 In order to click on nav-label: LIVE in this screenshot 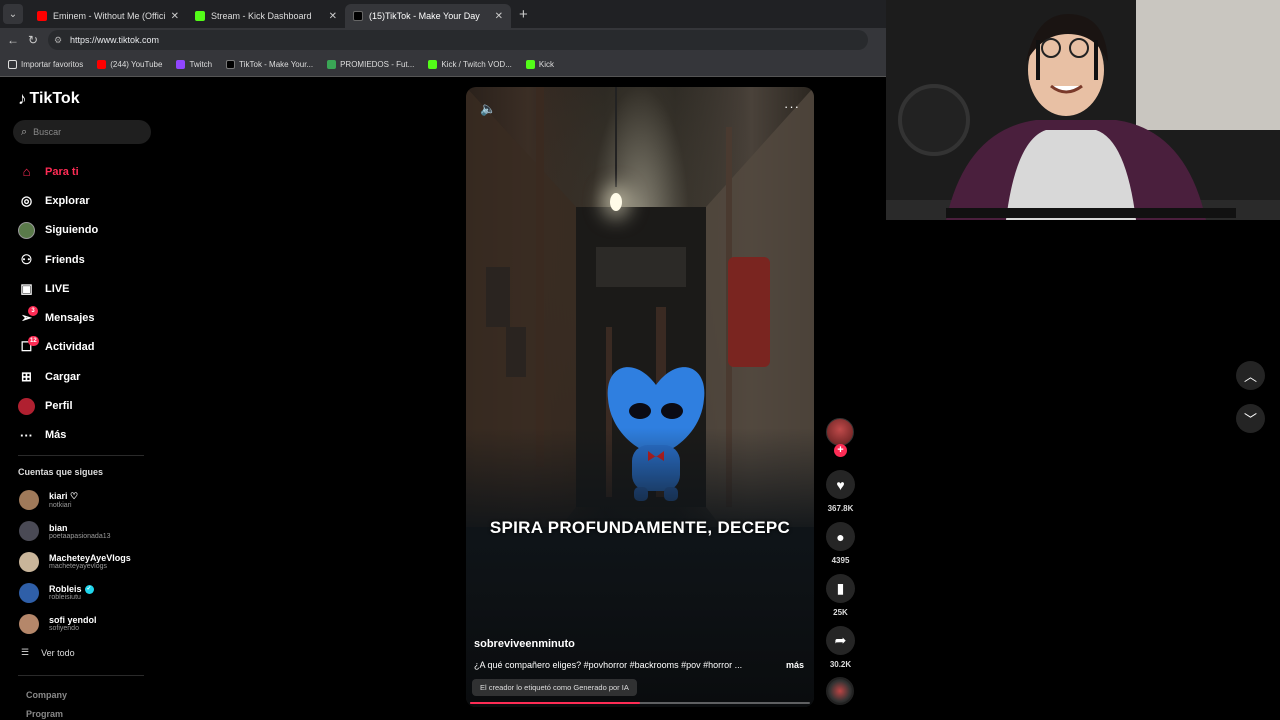, I will do `click(57, 288)`.